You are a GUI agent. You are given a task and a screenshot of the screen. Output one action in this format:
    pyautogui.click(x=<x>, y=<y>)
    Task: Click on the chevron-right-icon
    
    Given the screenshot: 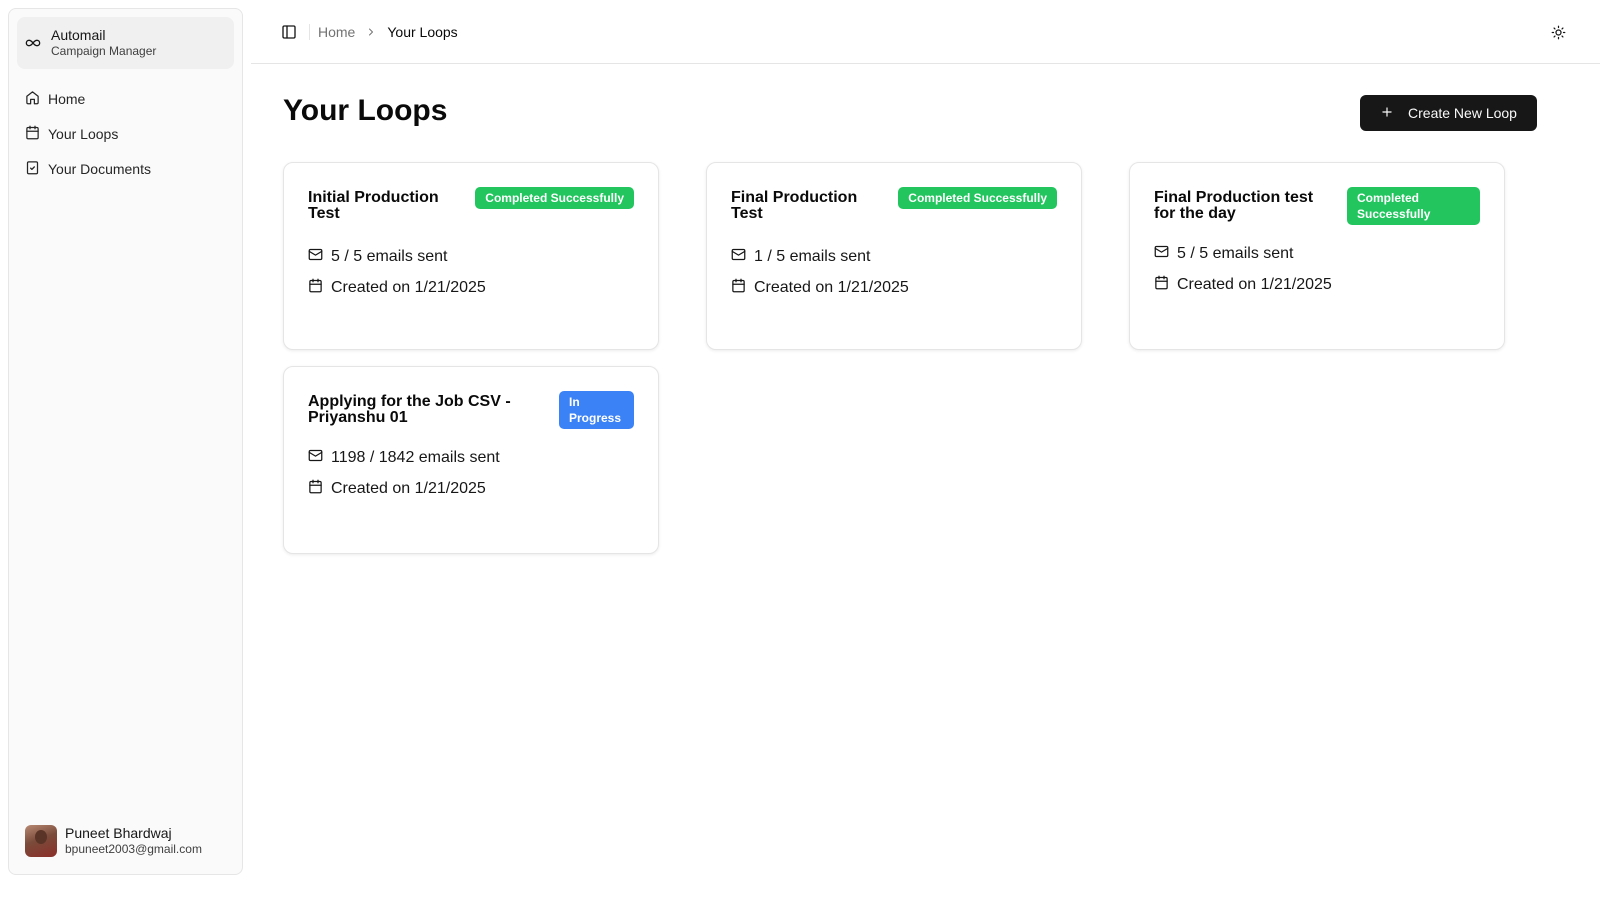 What is the action you would take?
    pyautogui.click(x=371, y=32)
    